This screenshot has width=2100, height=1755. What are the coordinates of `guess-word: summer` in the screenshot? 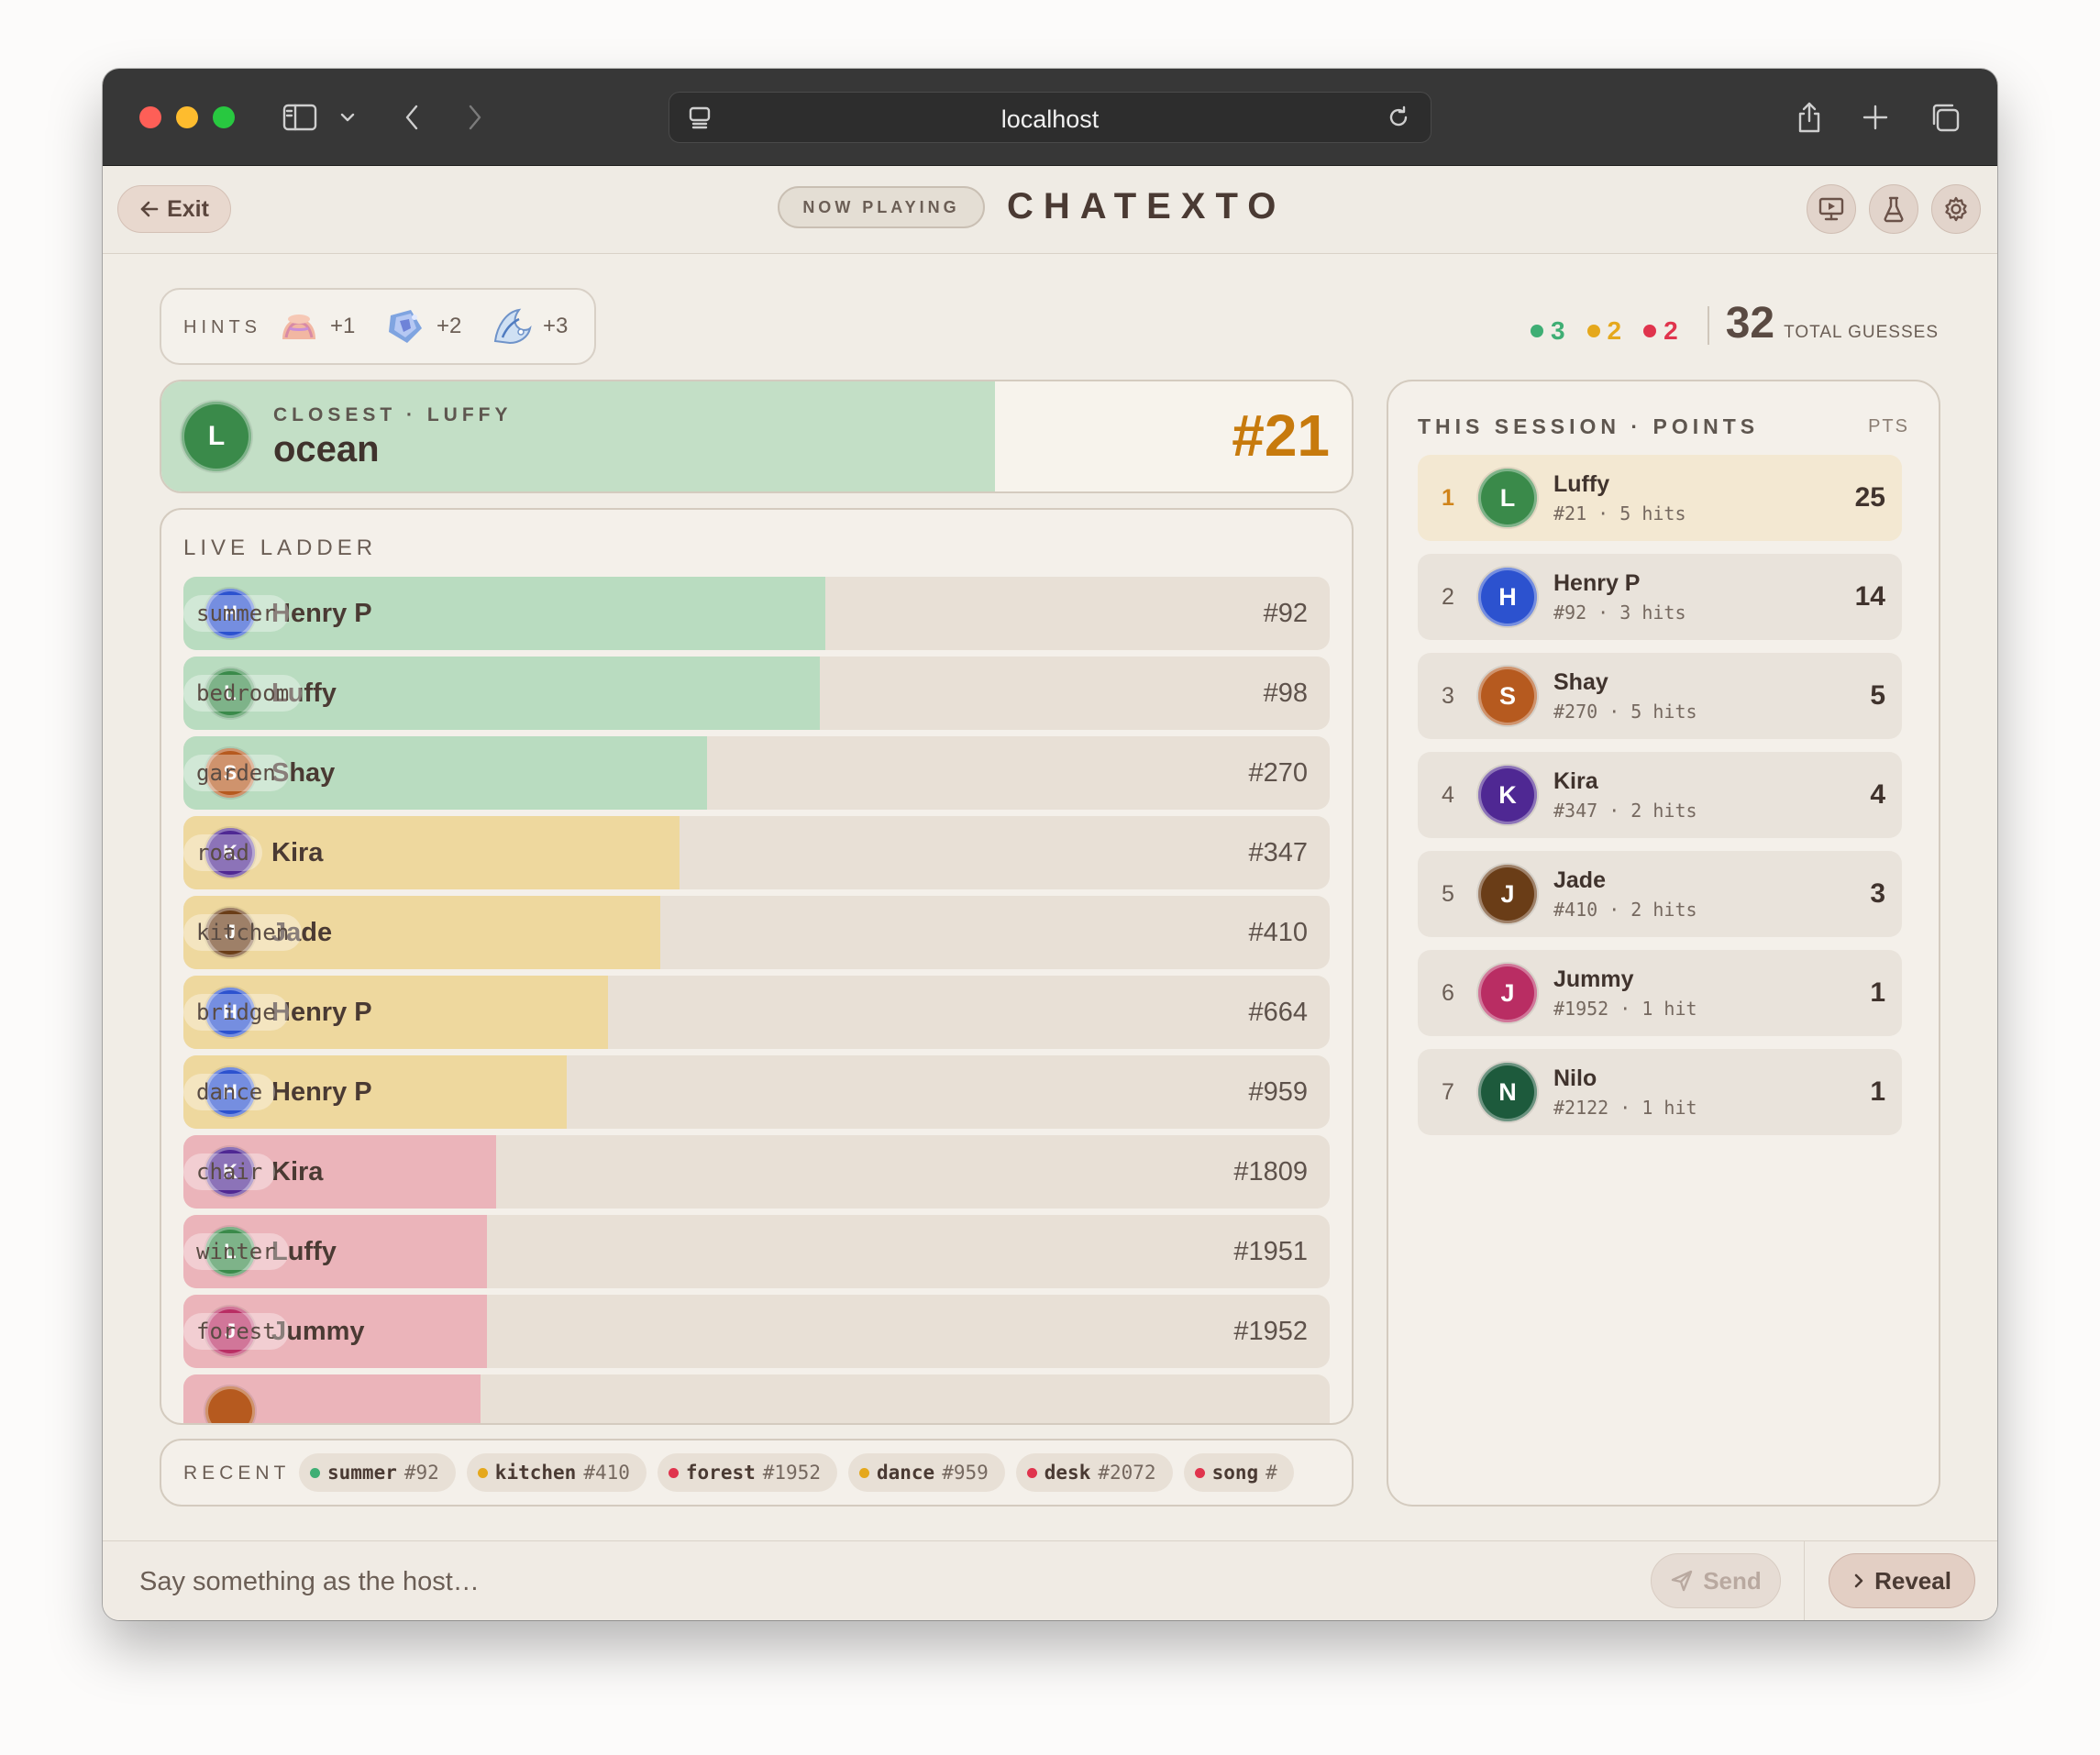 It's located at (236, 613).